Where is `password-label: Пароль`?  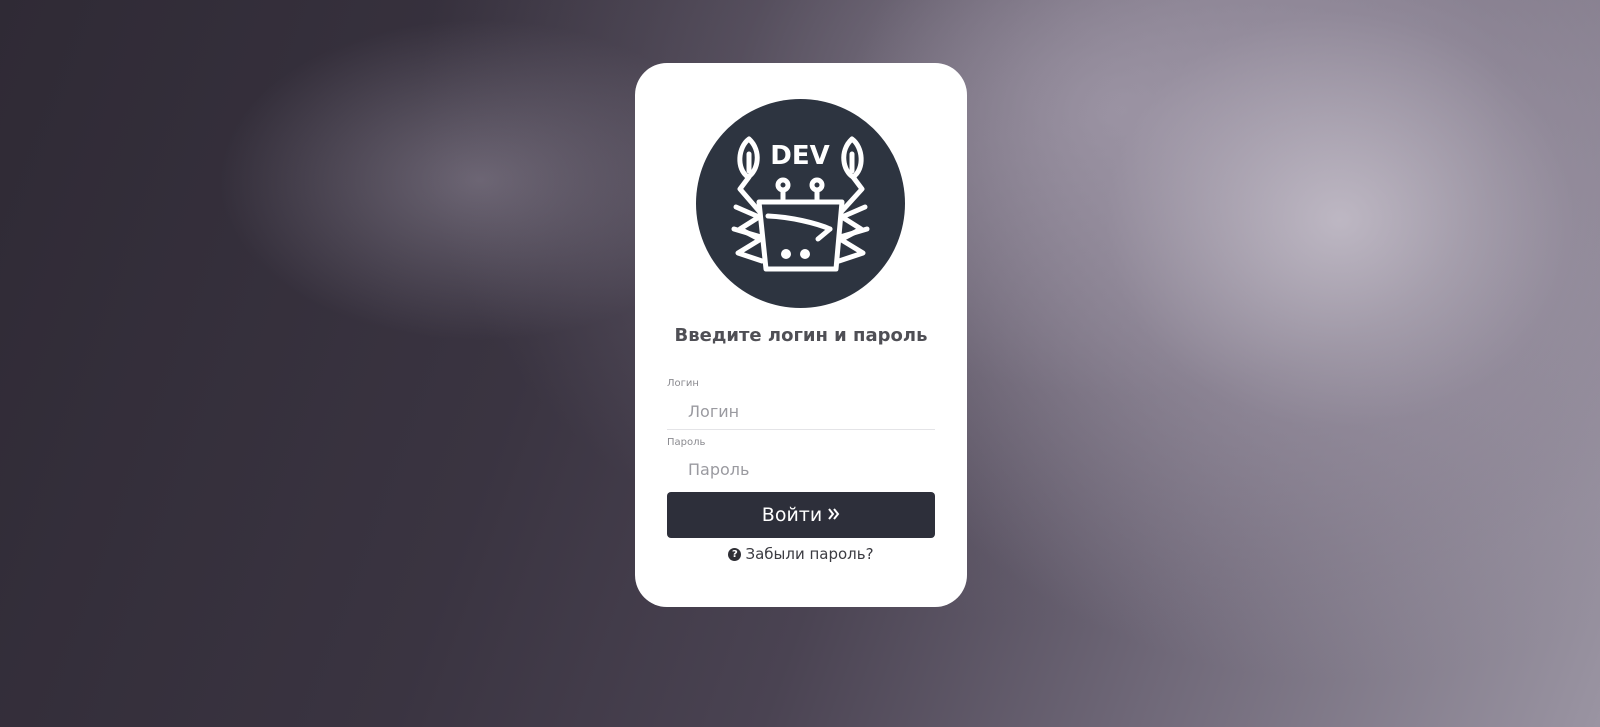
password-label: Пароль is located at coordinates (686, 442).